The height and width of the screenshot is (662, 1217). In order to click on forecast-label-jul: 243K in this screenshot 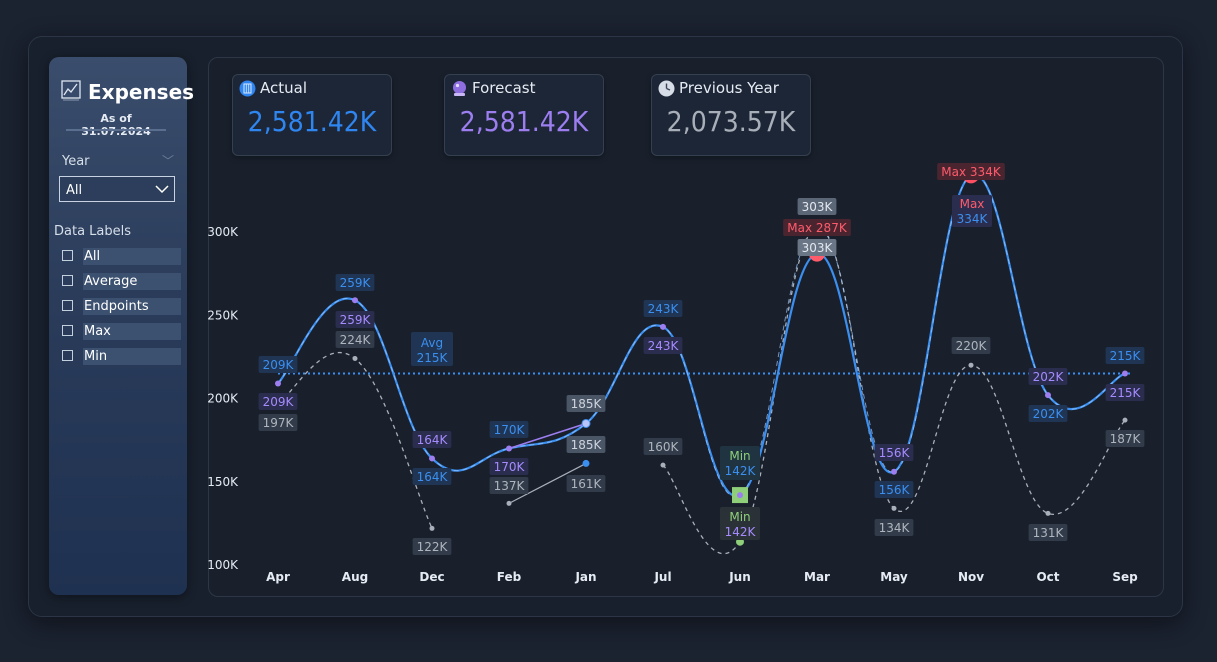, I will do `click(664, 346)`.